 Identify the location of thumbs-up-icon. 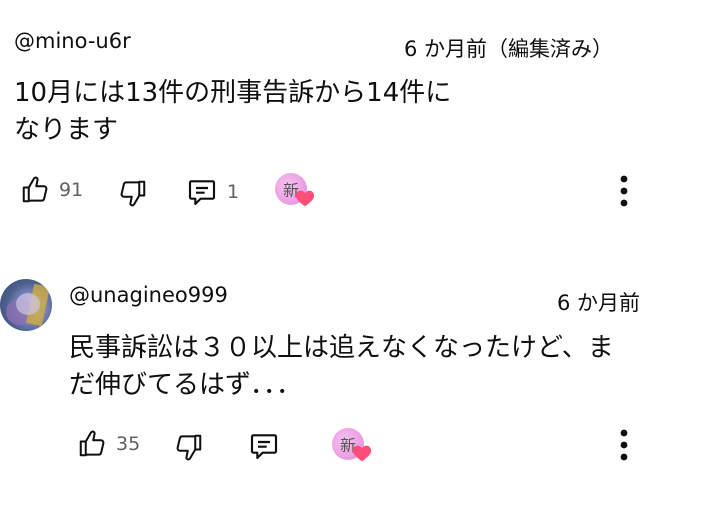
(92, 444).